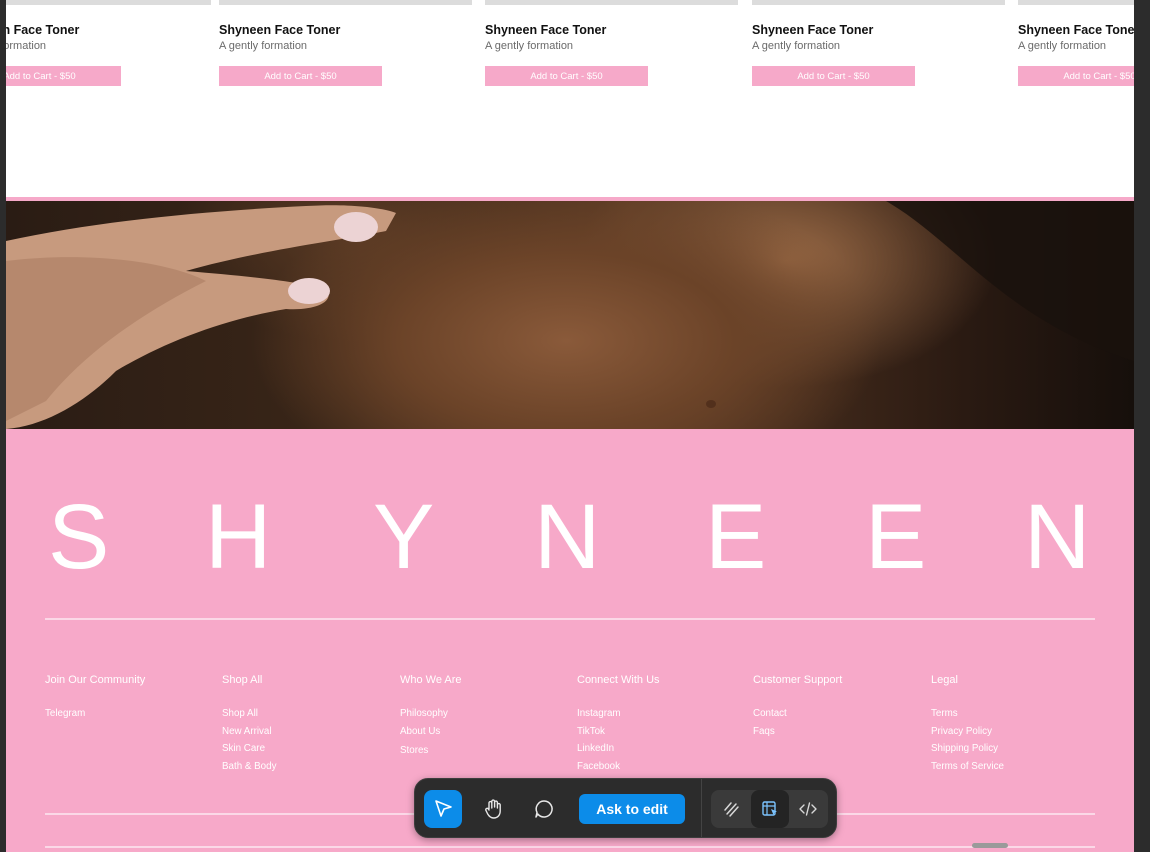  I want to click on wordmark-letter: S, so click(79, 537).